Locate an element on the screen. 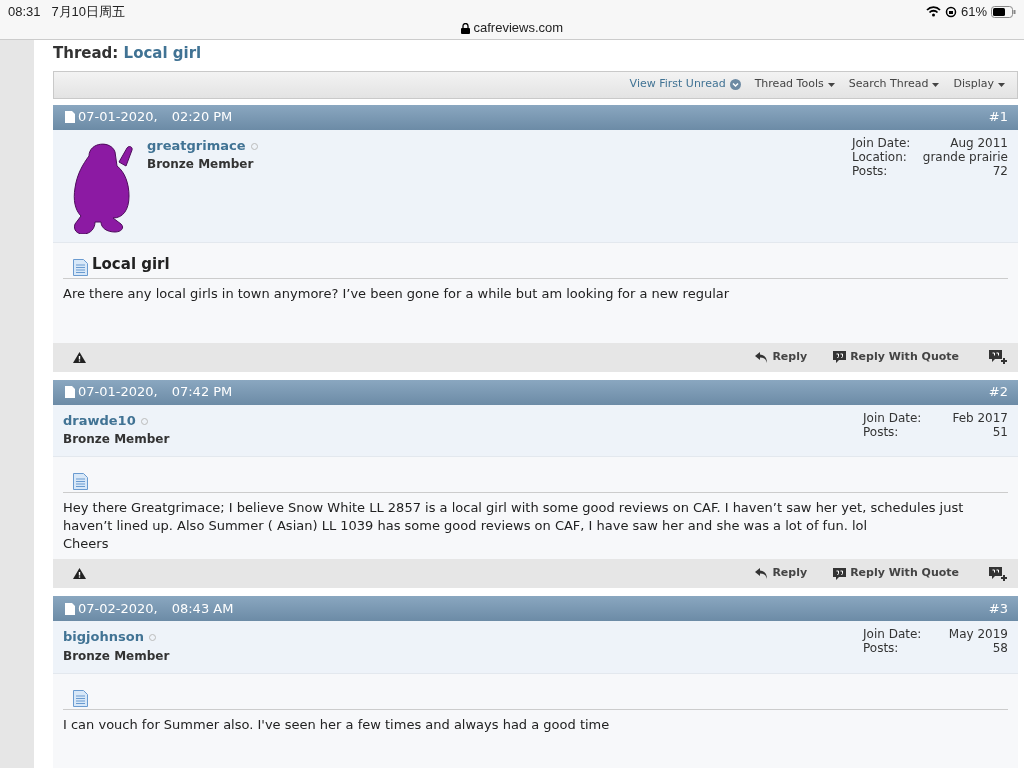 This screenshot has height=768, width=1024. post-date: 07-02-2020, is located at coordinates (118, 608).